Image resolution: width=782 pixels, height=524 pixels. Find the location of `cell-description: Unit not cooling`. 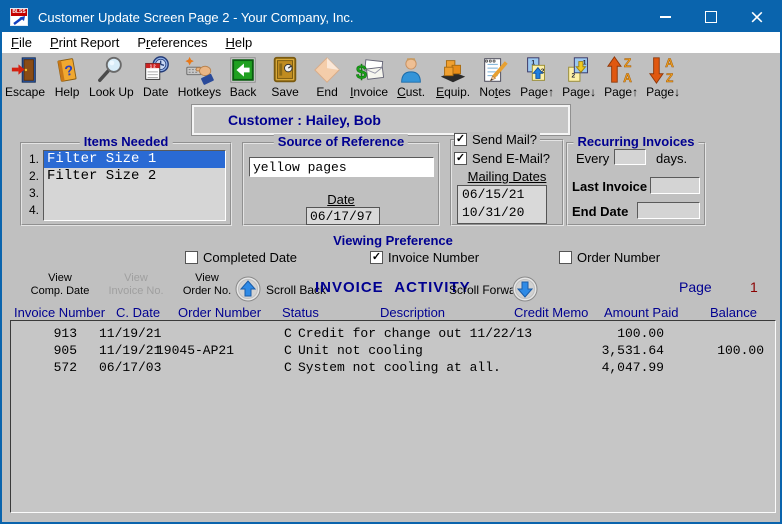

cell-description: Unit not cooling is located at coordinates (360, 350).